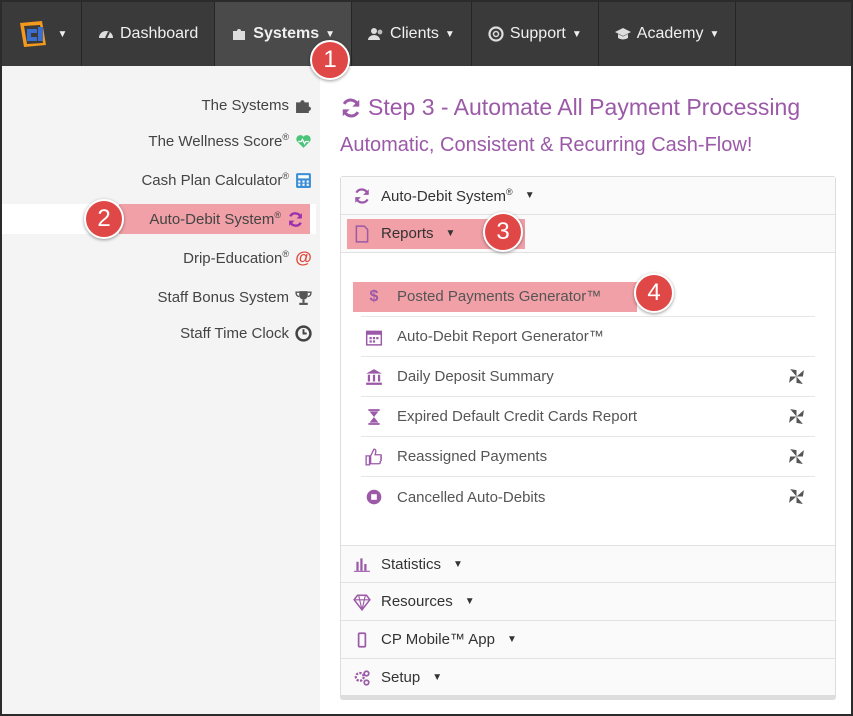 The image size is (853, 716). I want to click on report-item-auto-debit-report: Auto-Debit Report Generator™, so click(588, 337).